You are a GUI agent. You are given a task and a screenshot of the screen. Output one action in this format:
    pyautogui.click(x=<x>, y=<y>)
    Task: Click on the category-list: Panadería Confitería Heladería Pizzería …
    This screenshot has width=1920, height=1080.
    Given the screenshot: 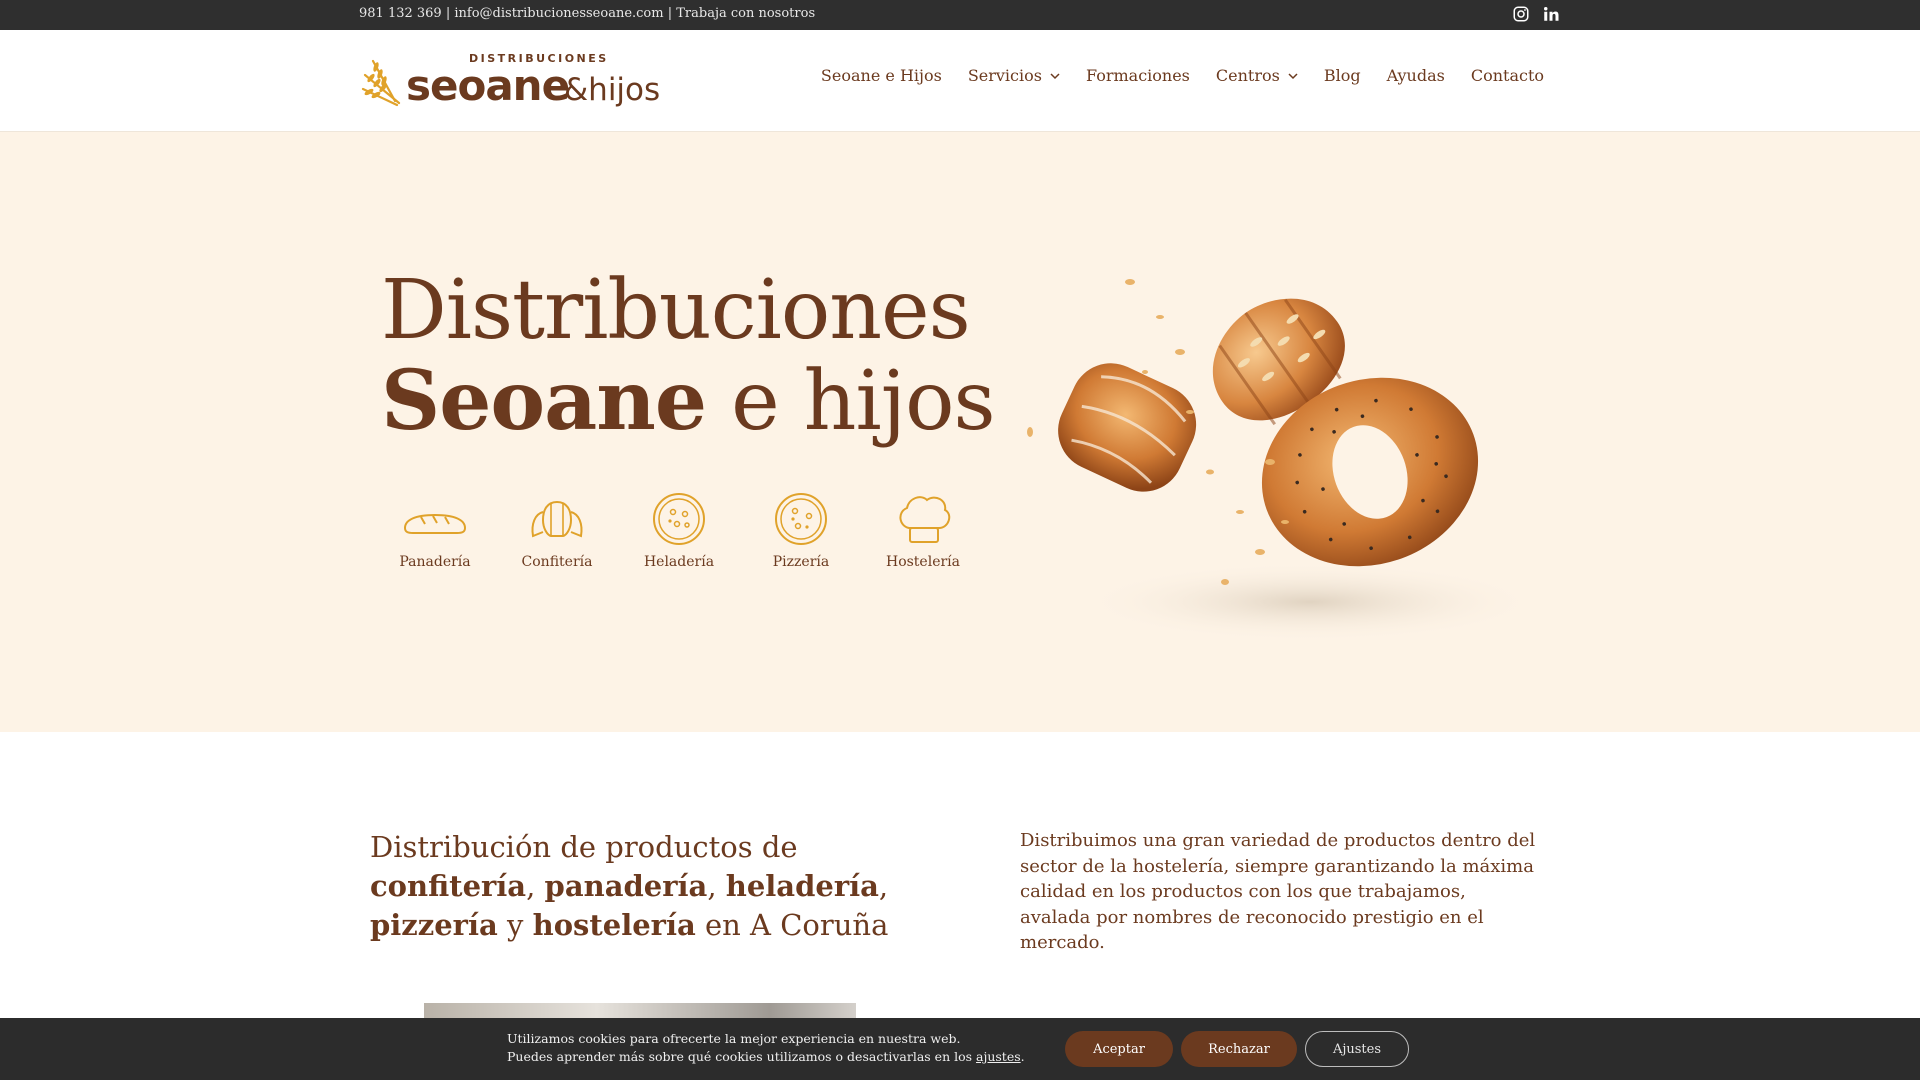 What is the action you would take?
    pyautogui.click(x=679, y=530)
    